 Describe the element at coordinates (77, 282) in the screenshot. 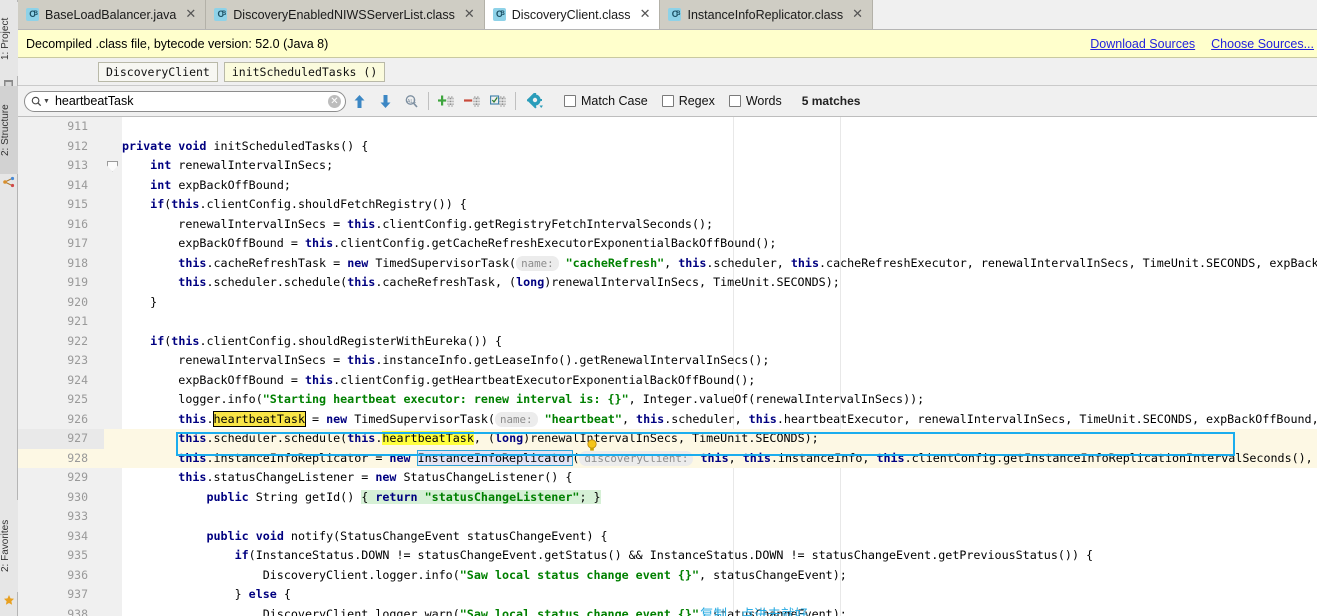

I see `line-number: 919` at that location.